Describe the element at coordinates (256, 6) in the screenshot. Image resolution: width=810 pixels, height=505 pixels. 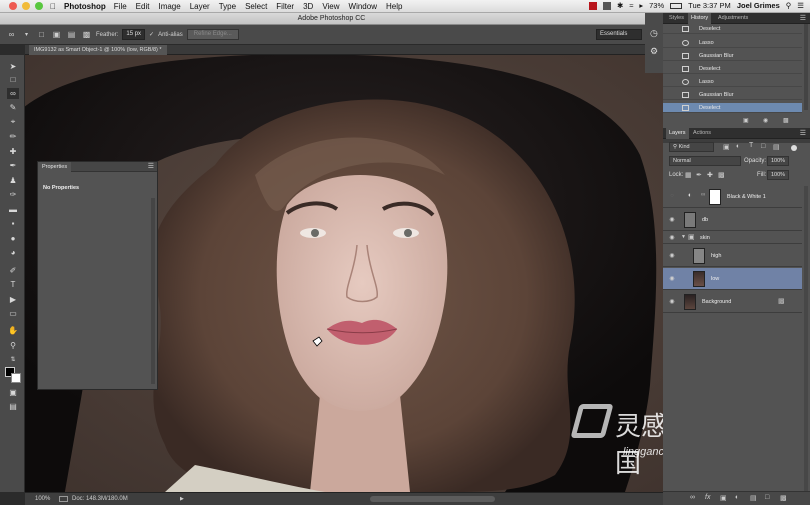
I see `menu-select: Select` at that location.